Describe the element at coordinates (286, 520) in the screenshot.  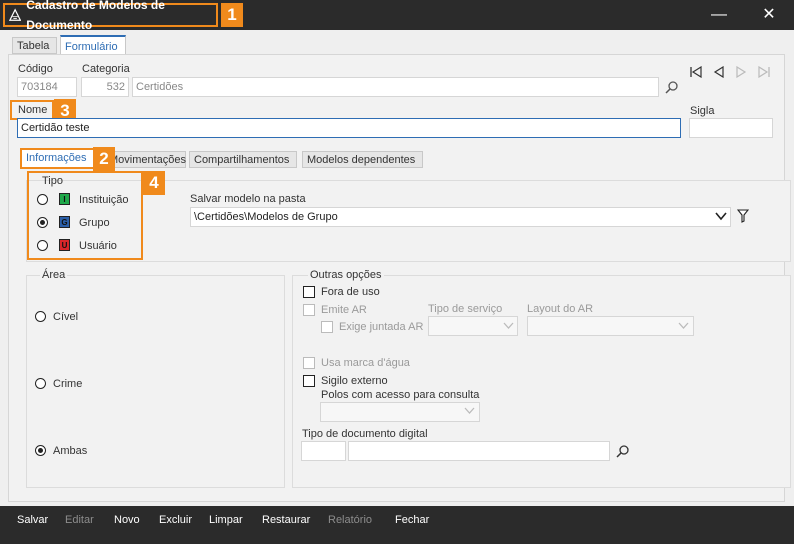
I see `restaurar-button: Restaurar` at that location.